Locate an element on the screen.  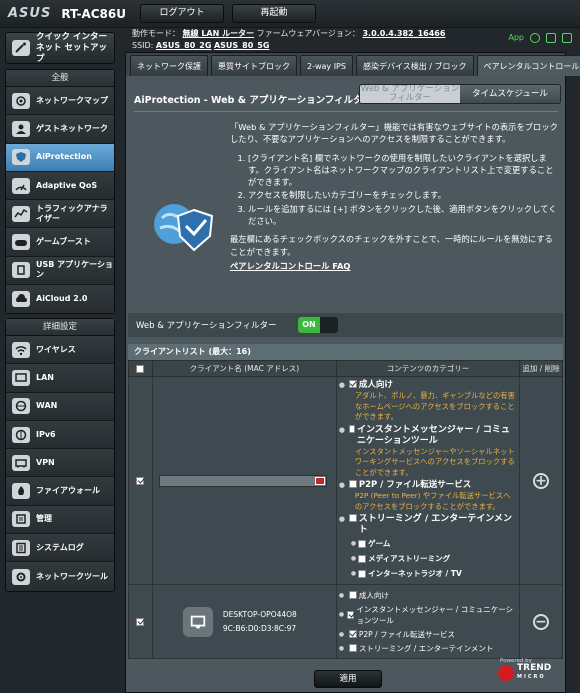
nav-wan: WAN is located at coordinates (60, 406).